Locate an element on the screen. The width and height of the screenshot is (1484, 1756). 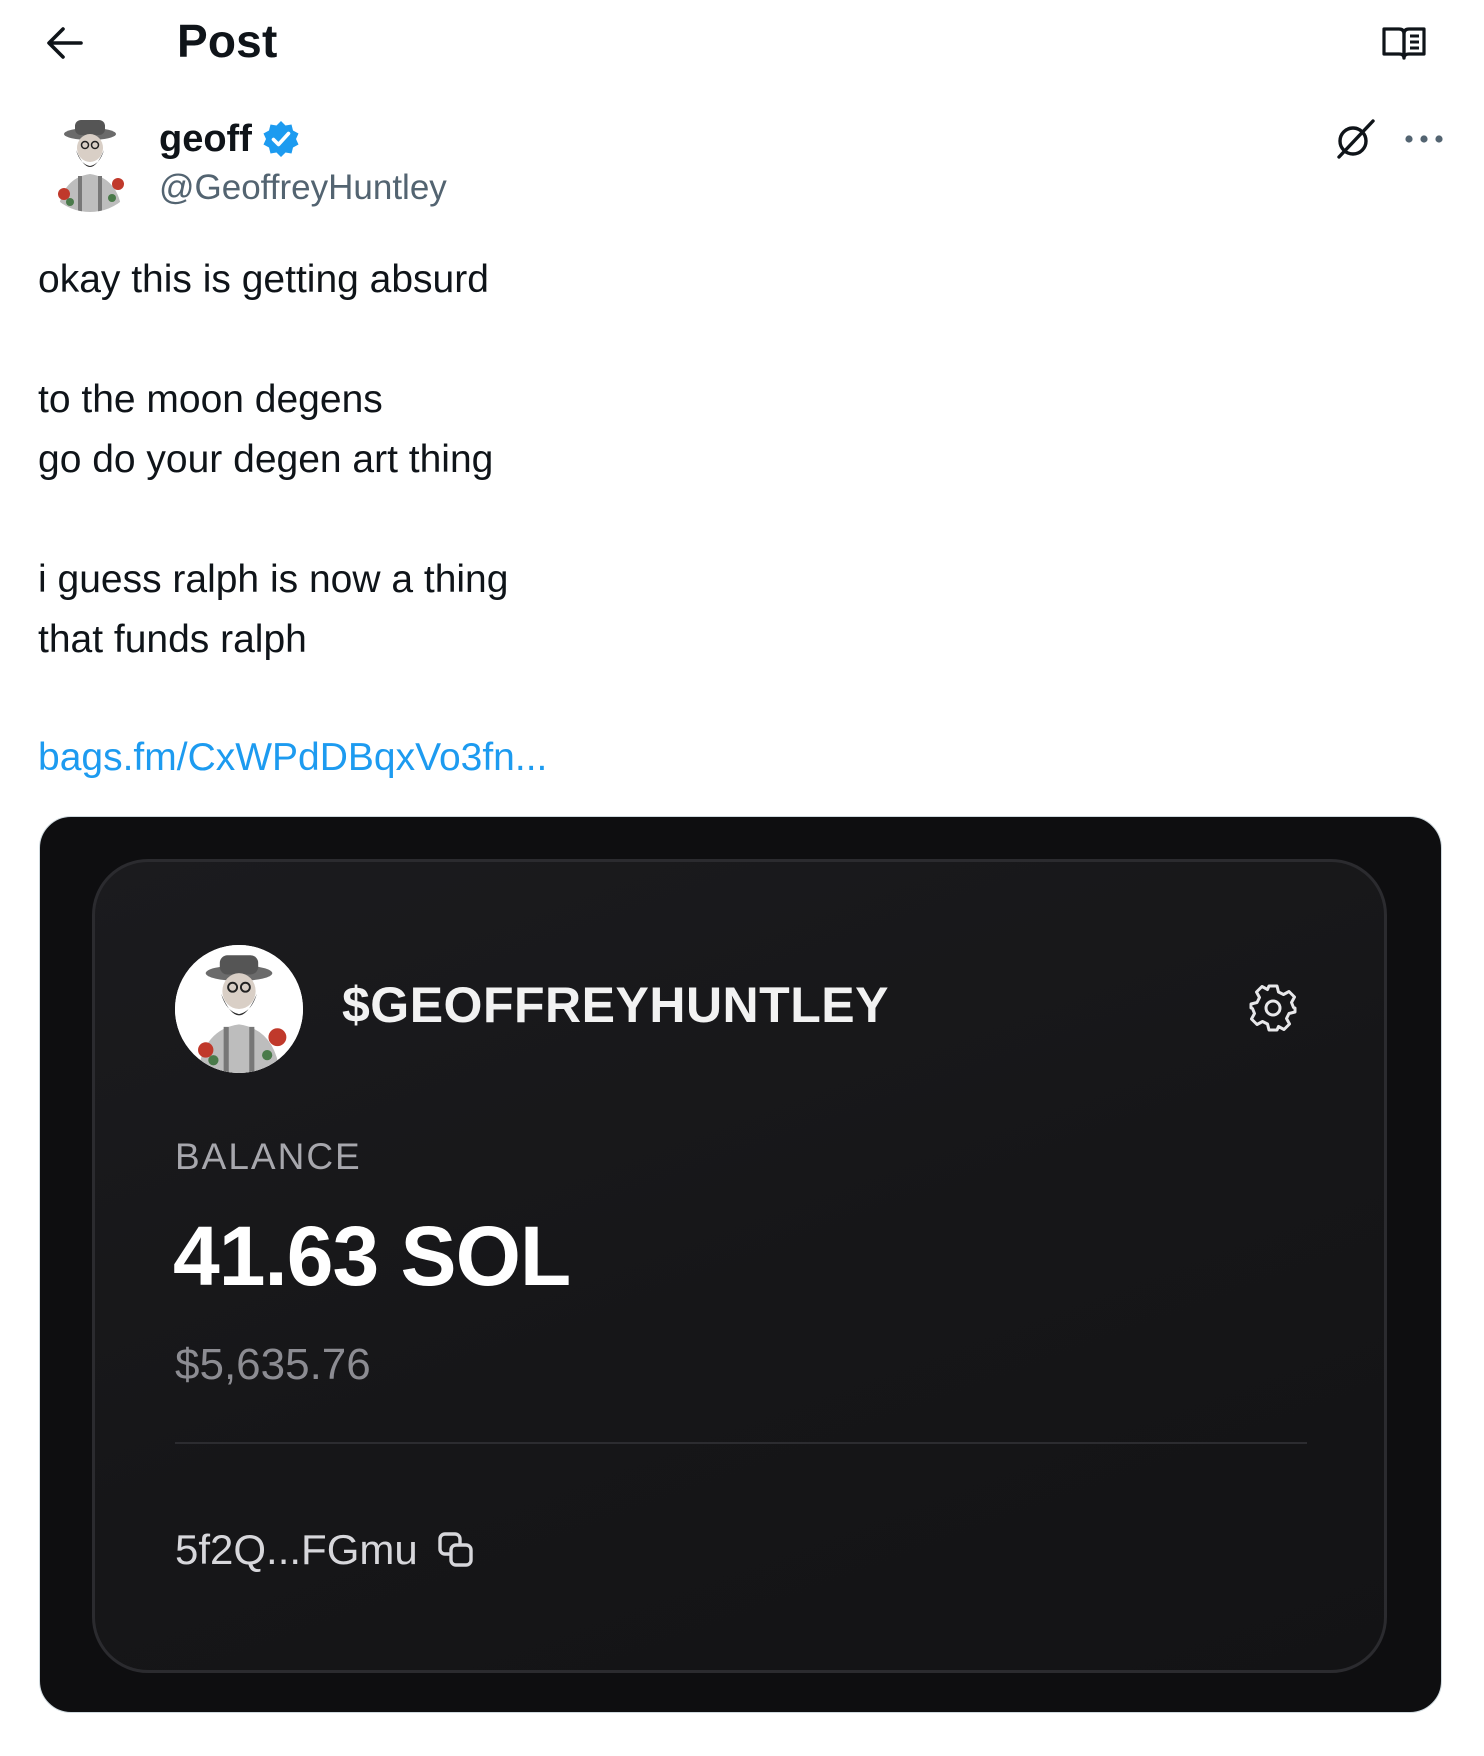
back-button is located at coordinates (65, 45).